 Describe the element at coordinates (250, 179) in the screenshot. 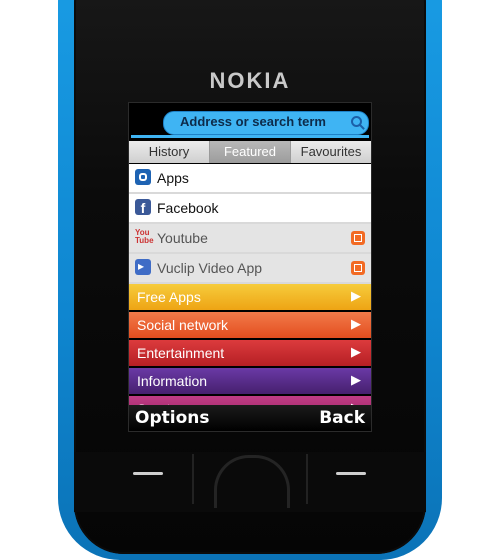

I see `list-item-apps: Apps` at that location.